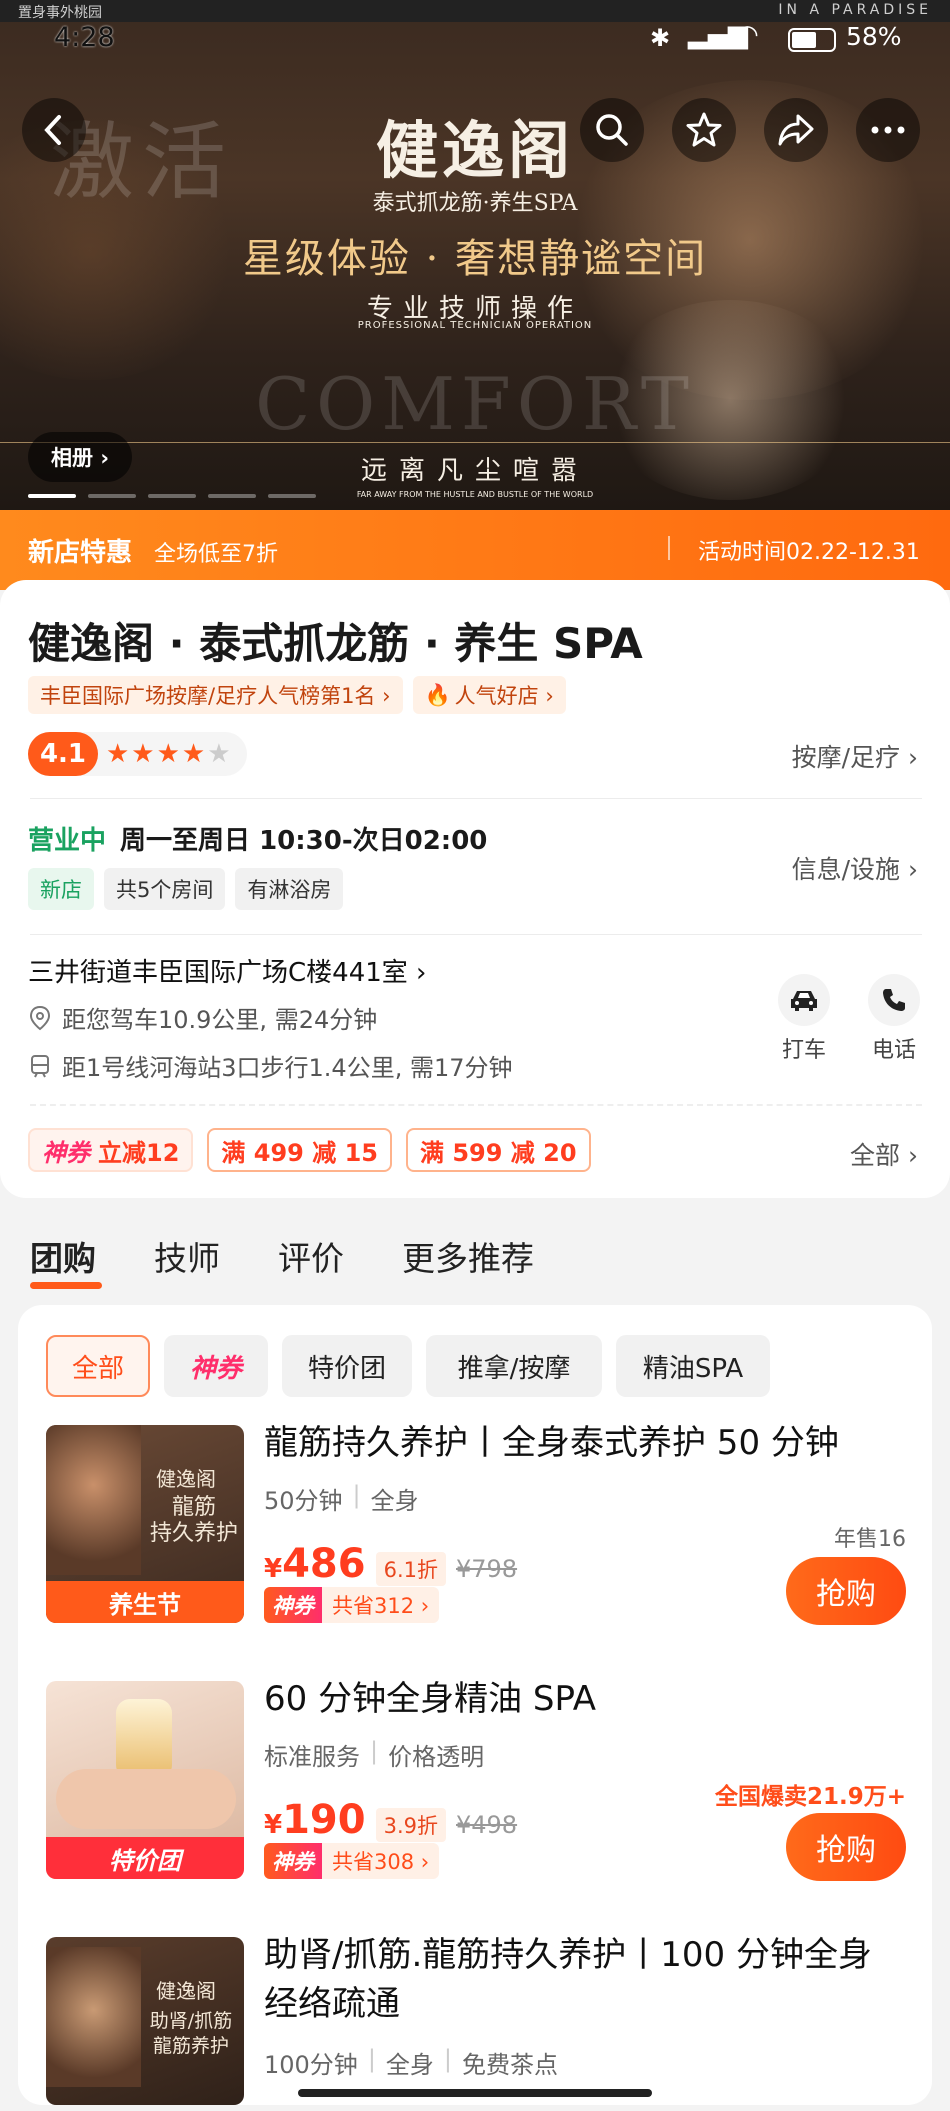 This screenshot has width=950, height=2111. What do you see at coordinates (139, 1152) in the screenshot?
I see `coupon-text: 立减12` at bounding box center [139, 1152].